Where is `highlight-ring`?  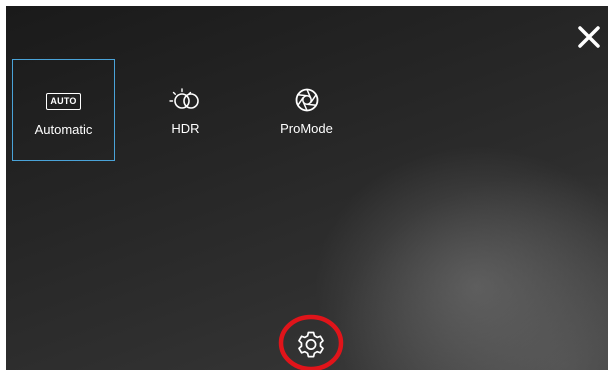
highlight-ring is located at coordinates (311, 342).